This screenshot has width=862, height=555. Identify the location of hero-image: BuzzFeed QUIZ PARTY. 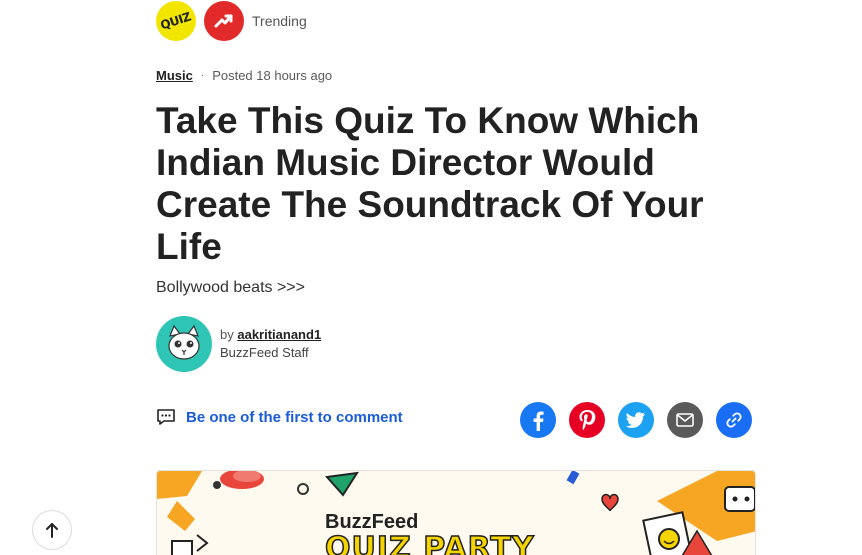
(456, 512).